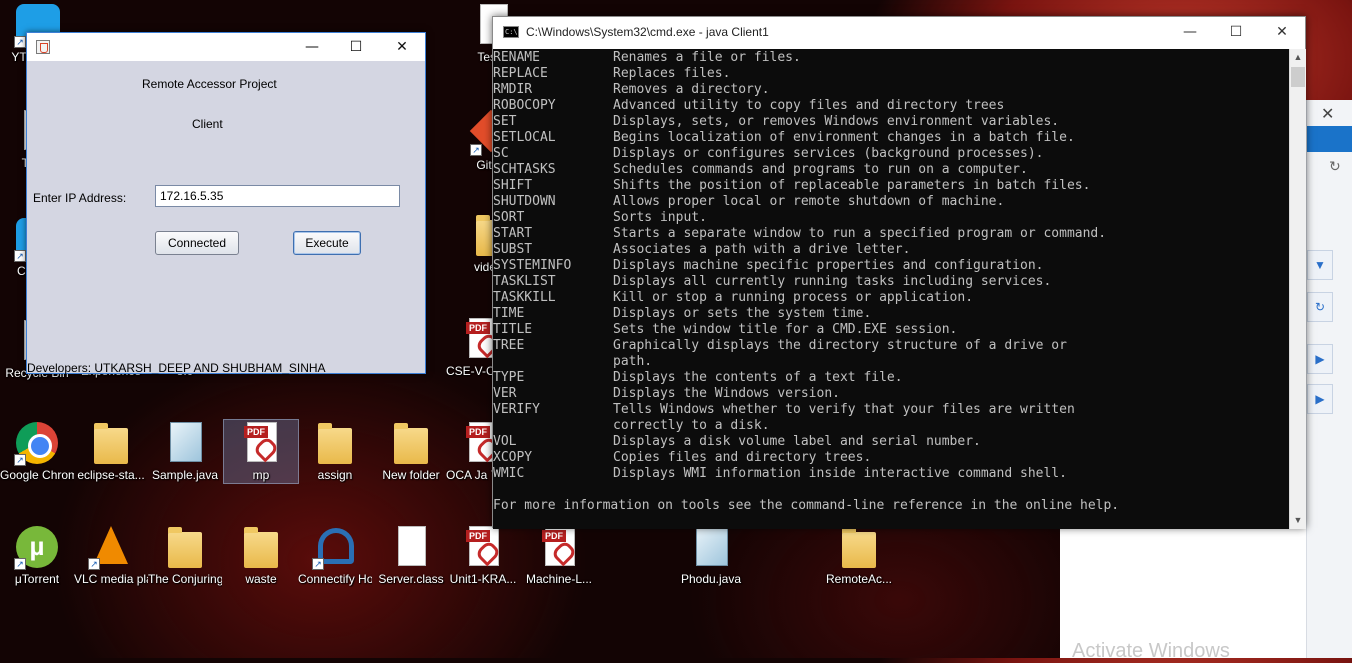 This screenshot has height=663, width=1352. I want to click on desktop-icon: Sample.java, so click(185, 451).